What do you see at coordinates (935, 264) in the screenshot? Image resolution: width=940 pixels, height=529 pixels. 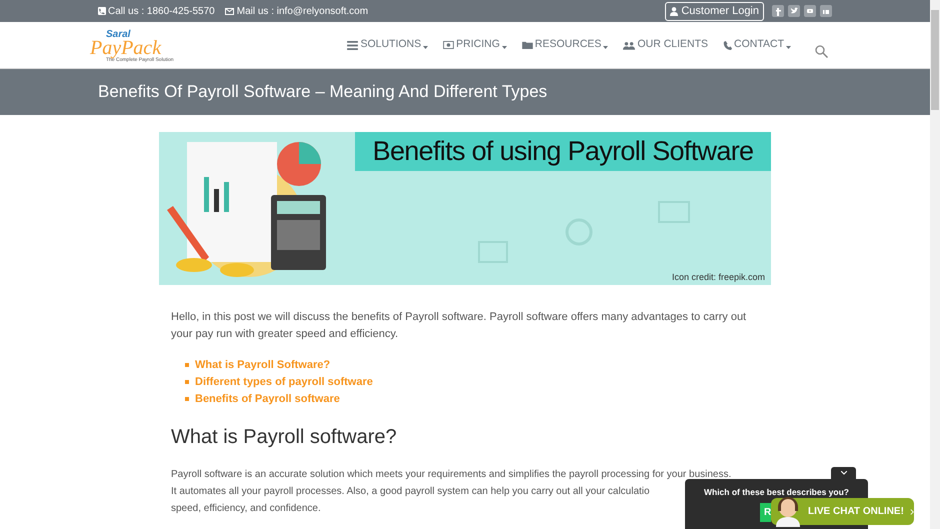 I see `scrollbar` at bounding box center [935, 264].